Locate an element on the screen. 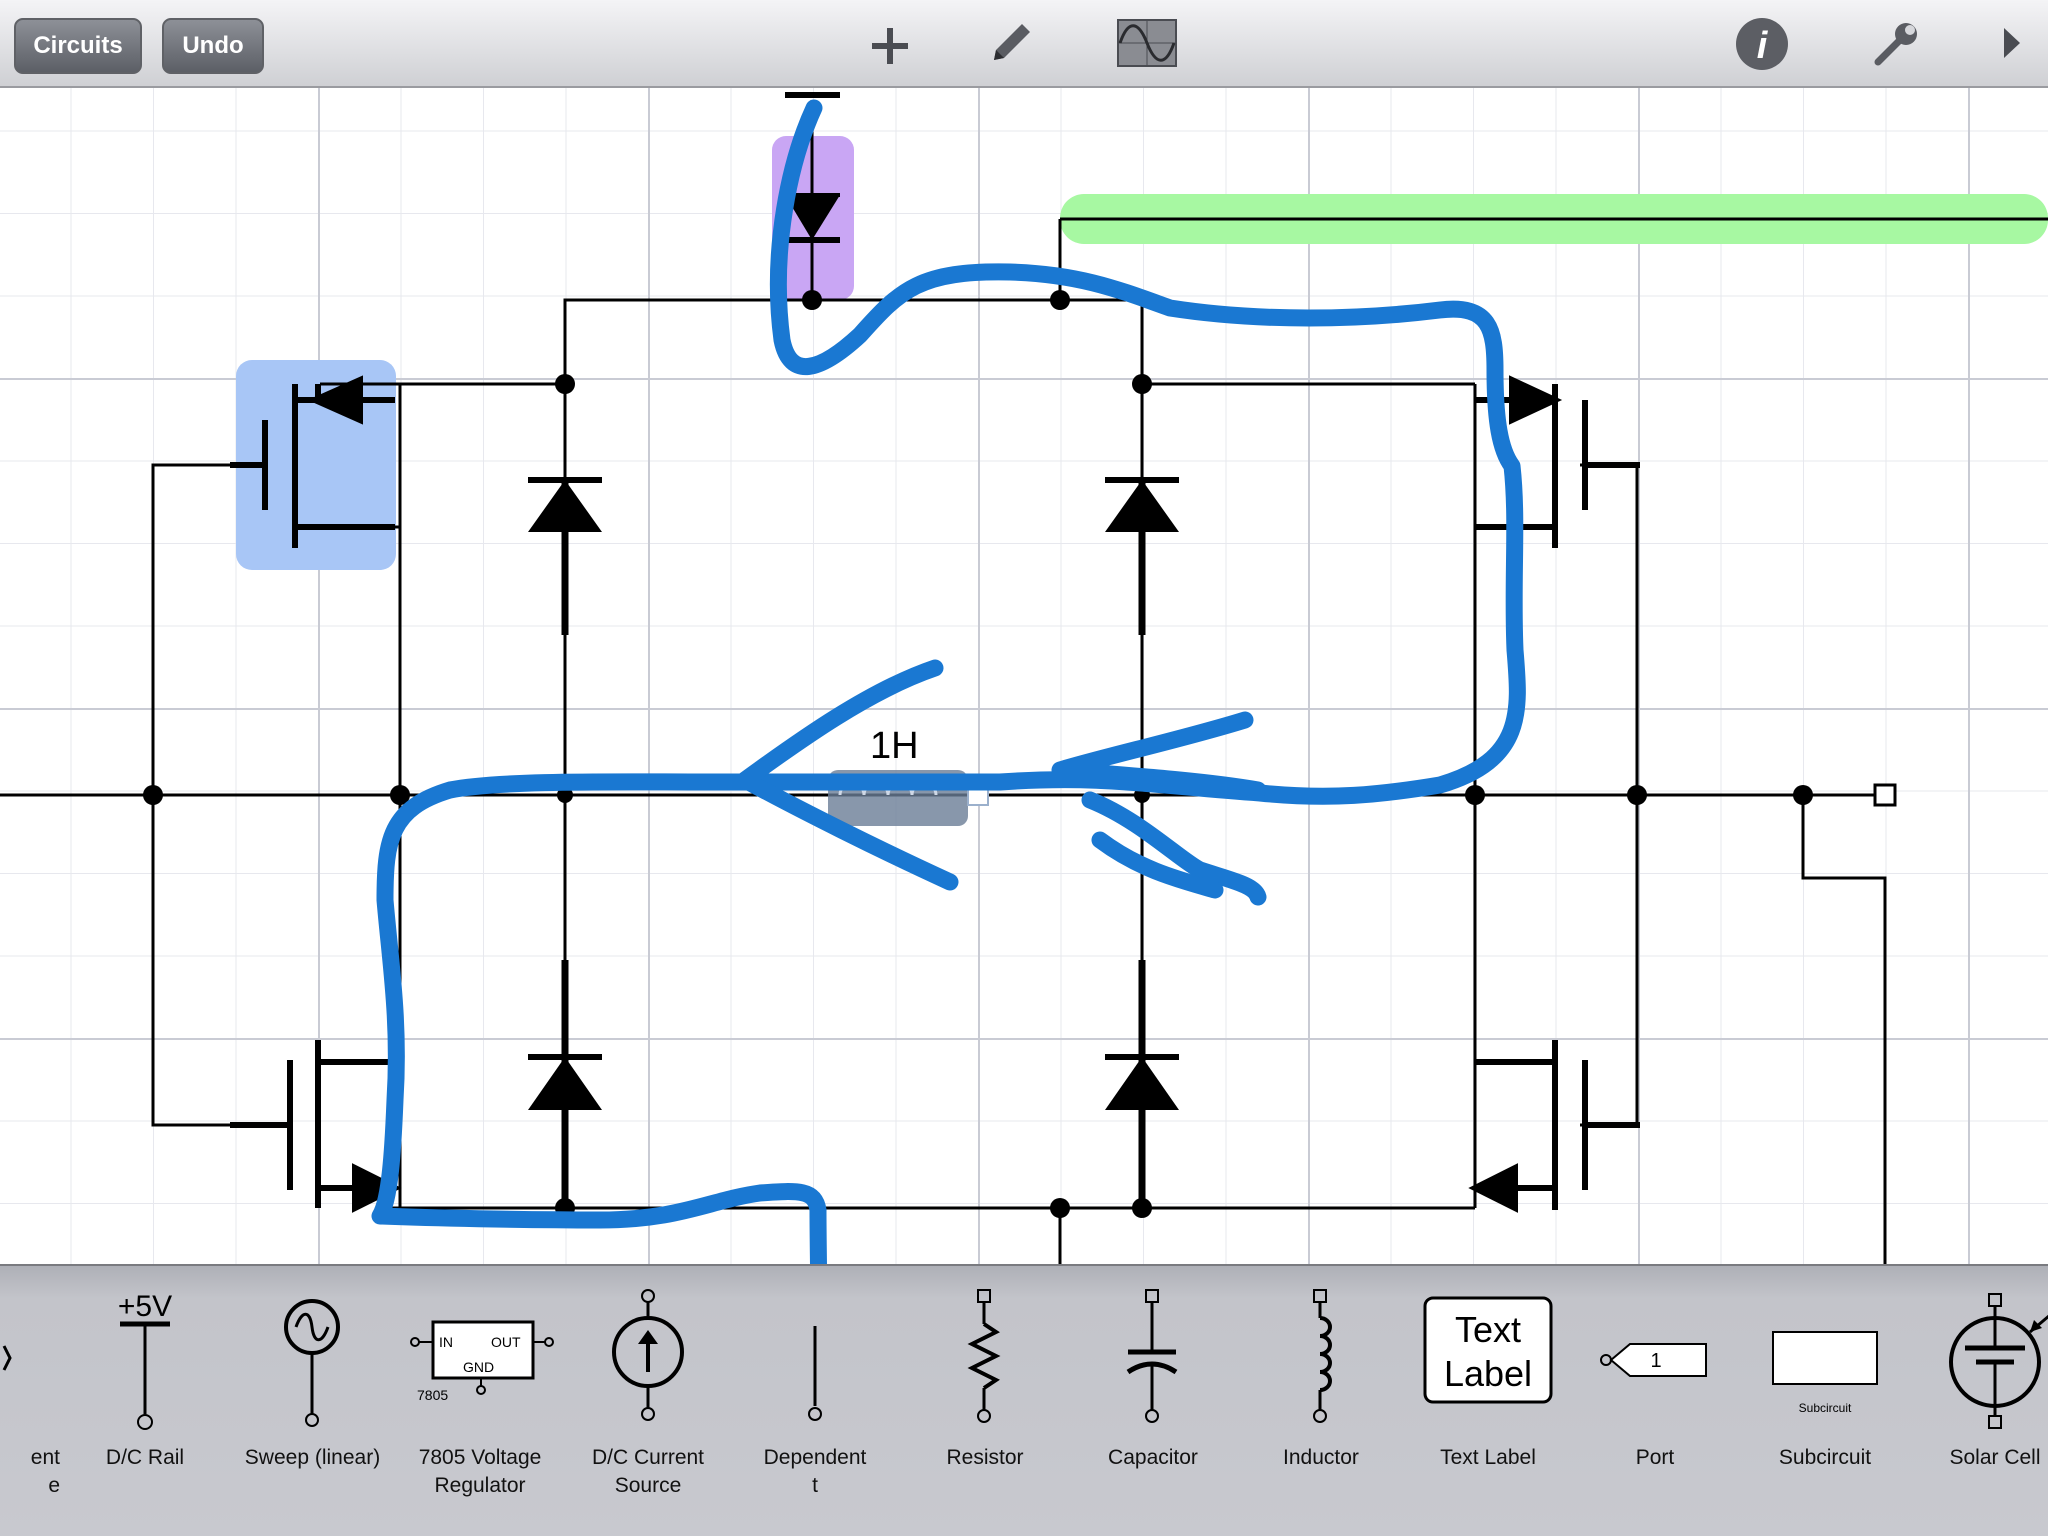 This screenshot has width=2048, height=1538. circuits-button: Circuits is located at coordinates (78, 46).